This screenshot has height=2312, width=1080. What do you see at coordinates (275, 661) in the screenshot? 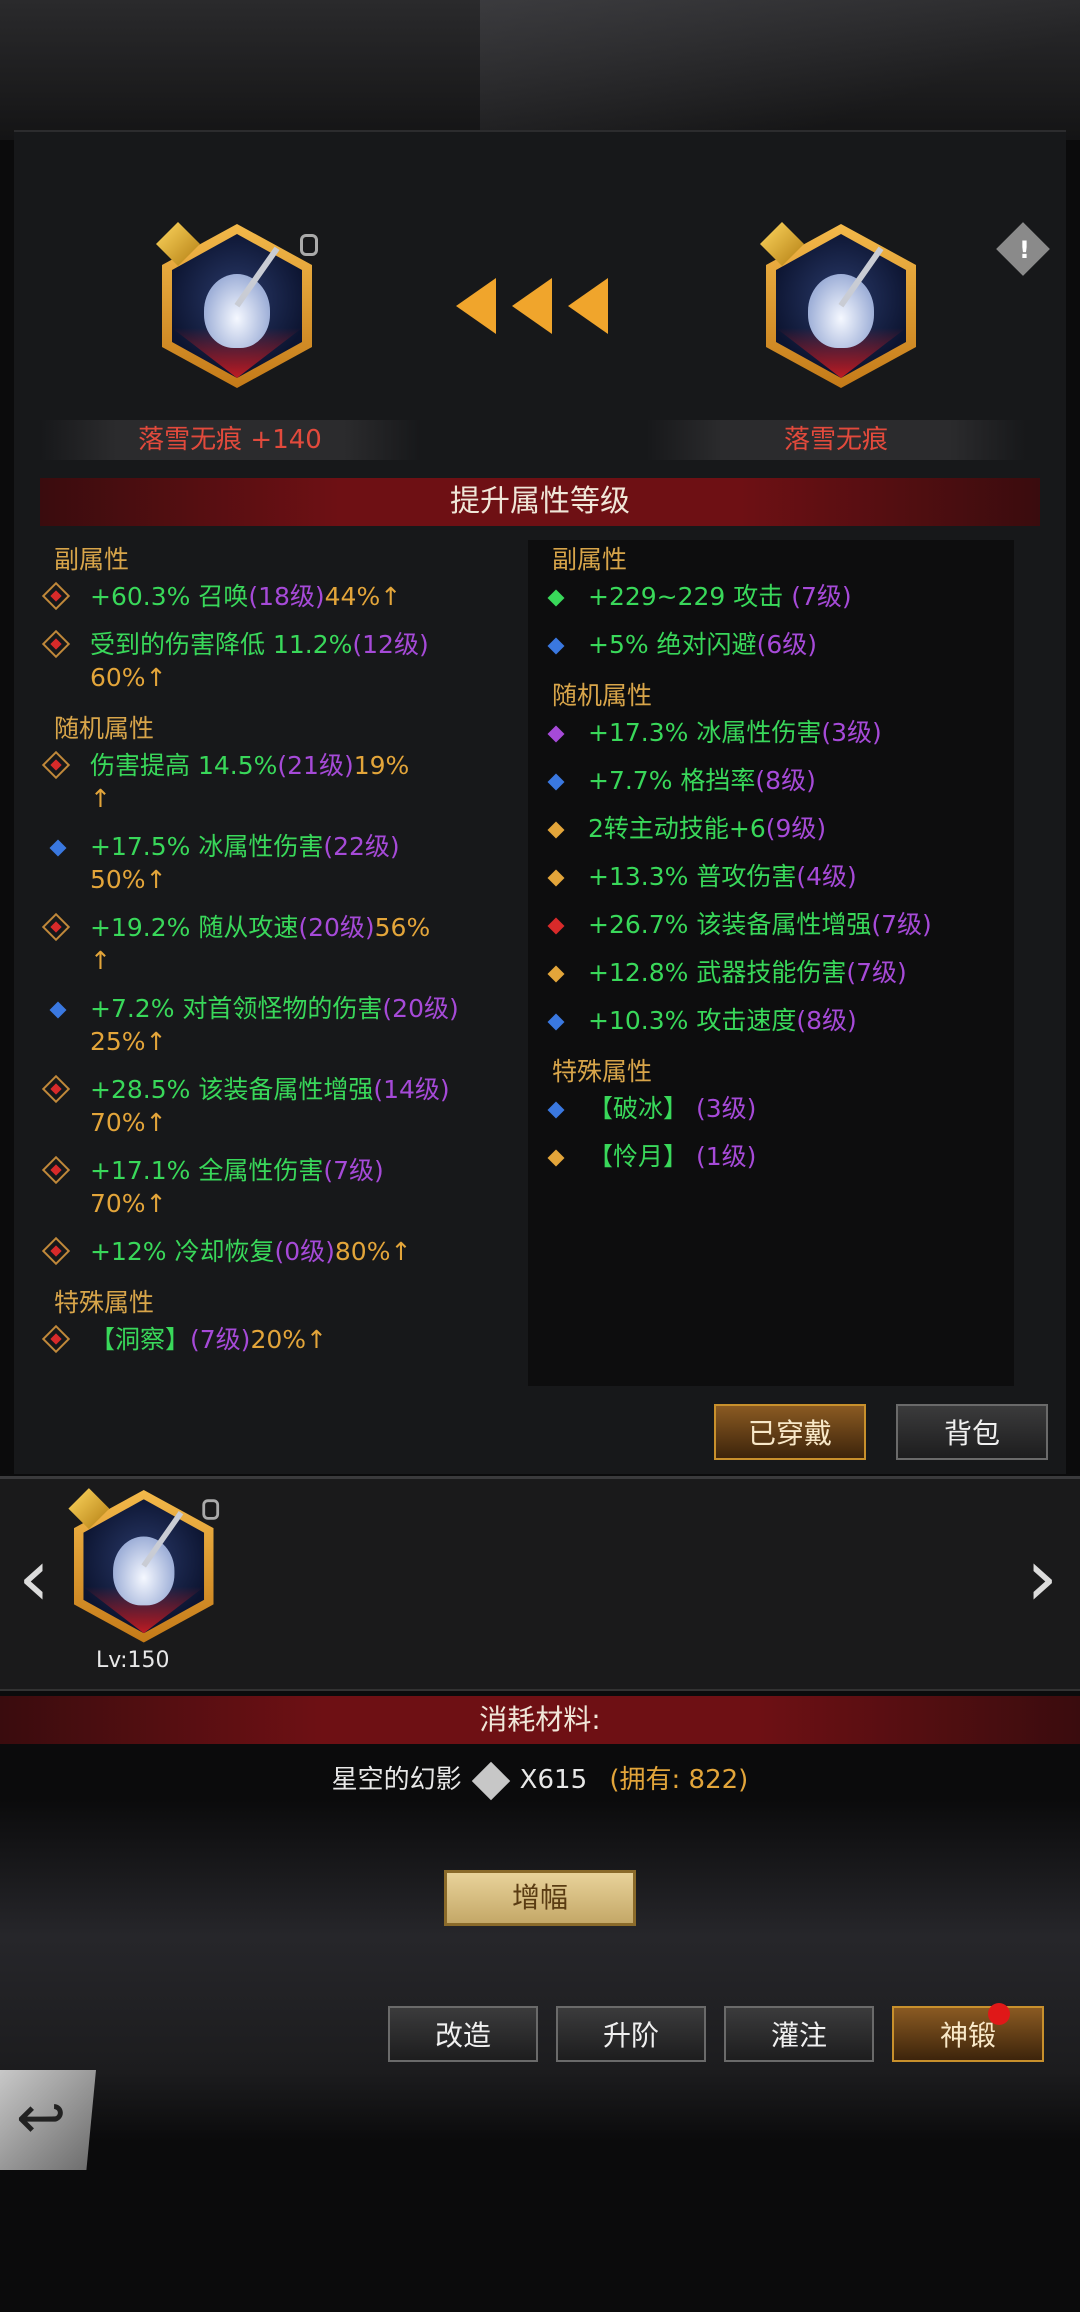
I see `list-item: 受到的伤害降低 11.2%(12级) 60%↑` at bounding box center [275, 661].